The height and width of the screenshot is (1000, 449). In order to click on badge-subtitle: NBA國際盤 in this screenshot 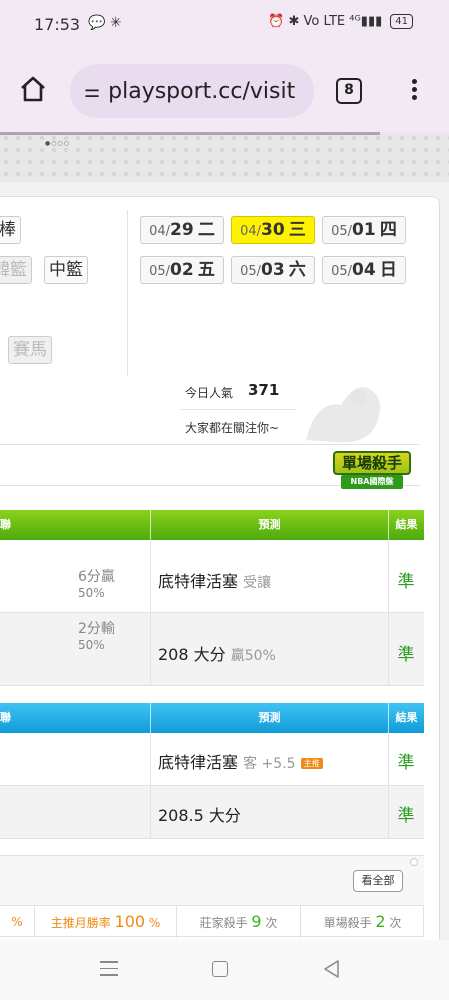, I will do `click(372, 482)`.